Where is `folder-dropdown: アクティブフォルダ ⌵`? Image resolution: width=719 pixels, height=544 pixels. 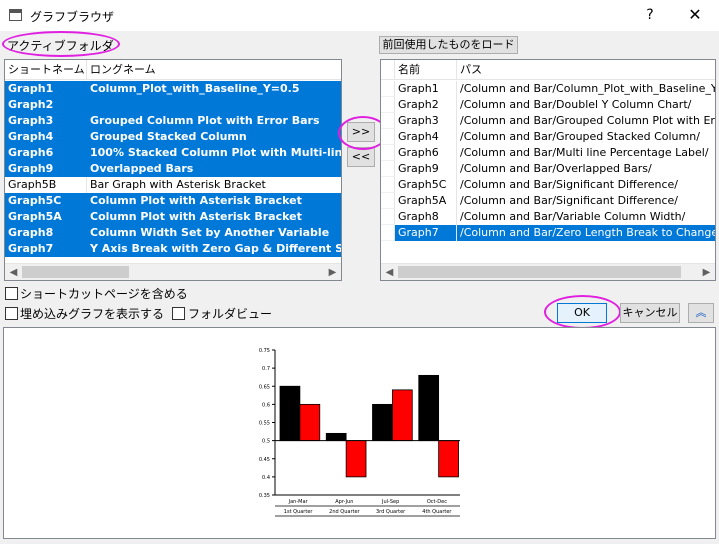
folder-dropdown: アクティブフォルダ ⌵ is located at coordinates (60, 46).